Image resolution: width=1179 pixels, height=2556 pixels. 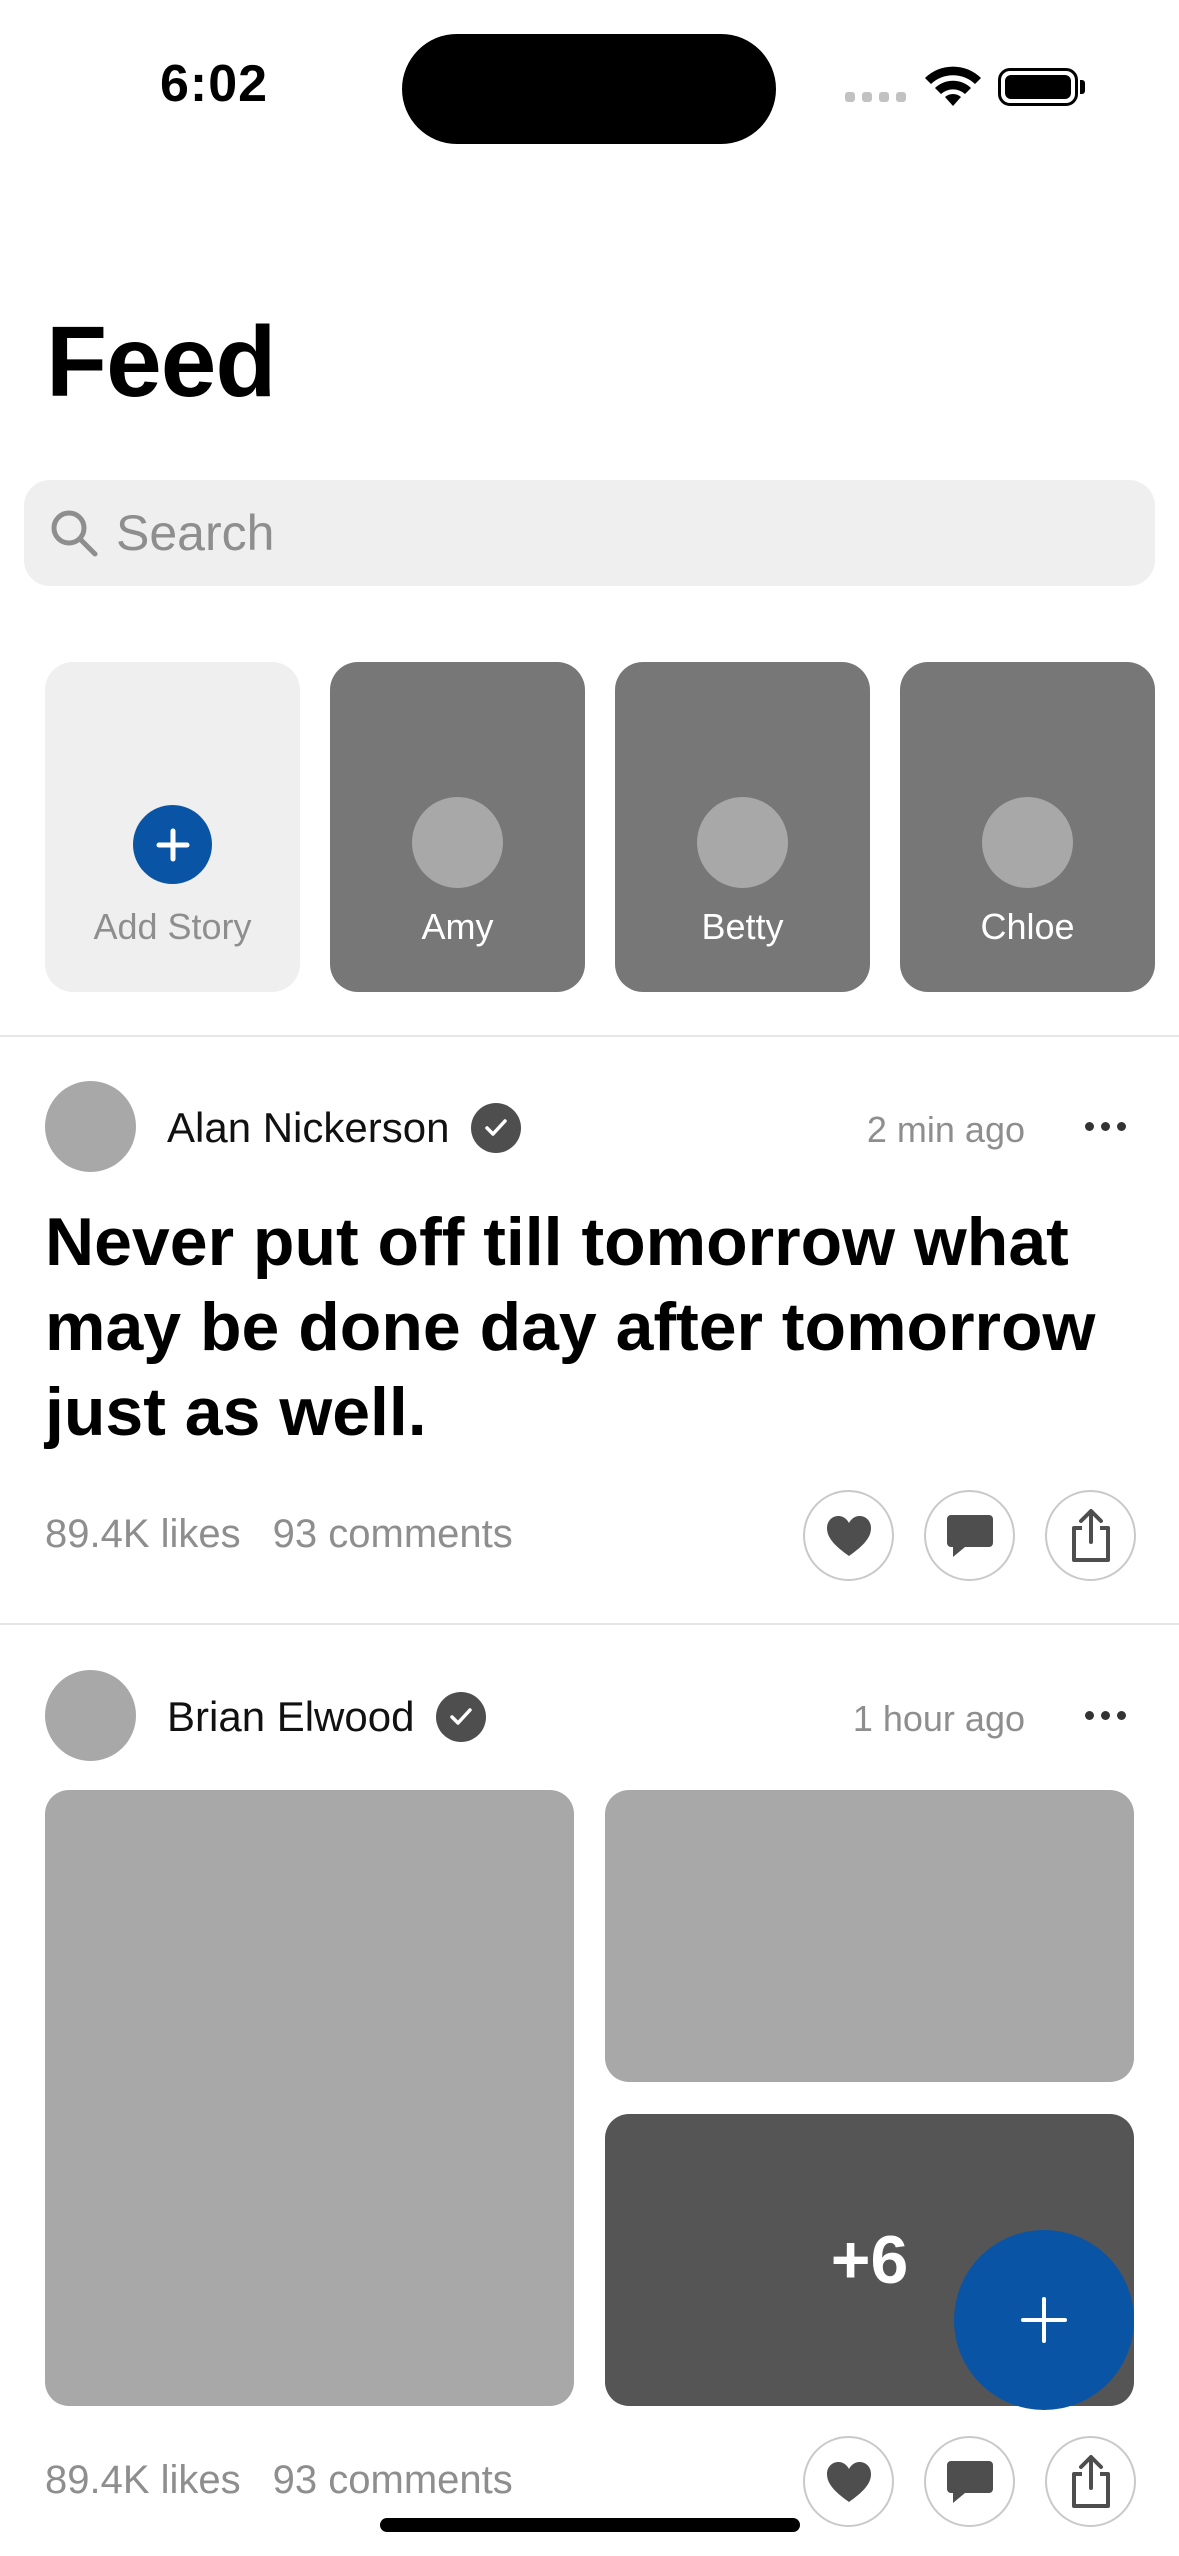 I want to click on story-name: Chloe, so click(x=1027, y=926).